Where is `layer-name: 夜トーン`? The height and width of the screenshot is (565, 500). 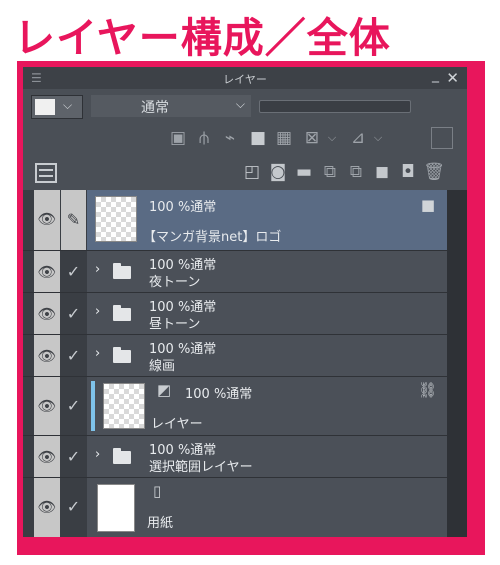
layer-name: 夜トーン is located at coordinates (175, 282).